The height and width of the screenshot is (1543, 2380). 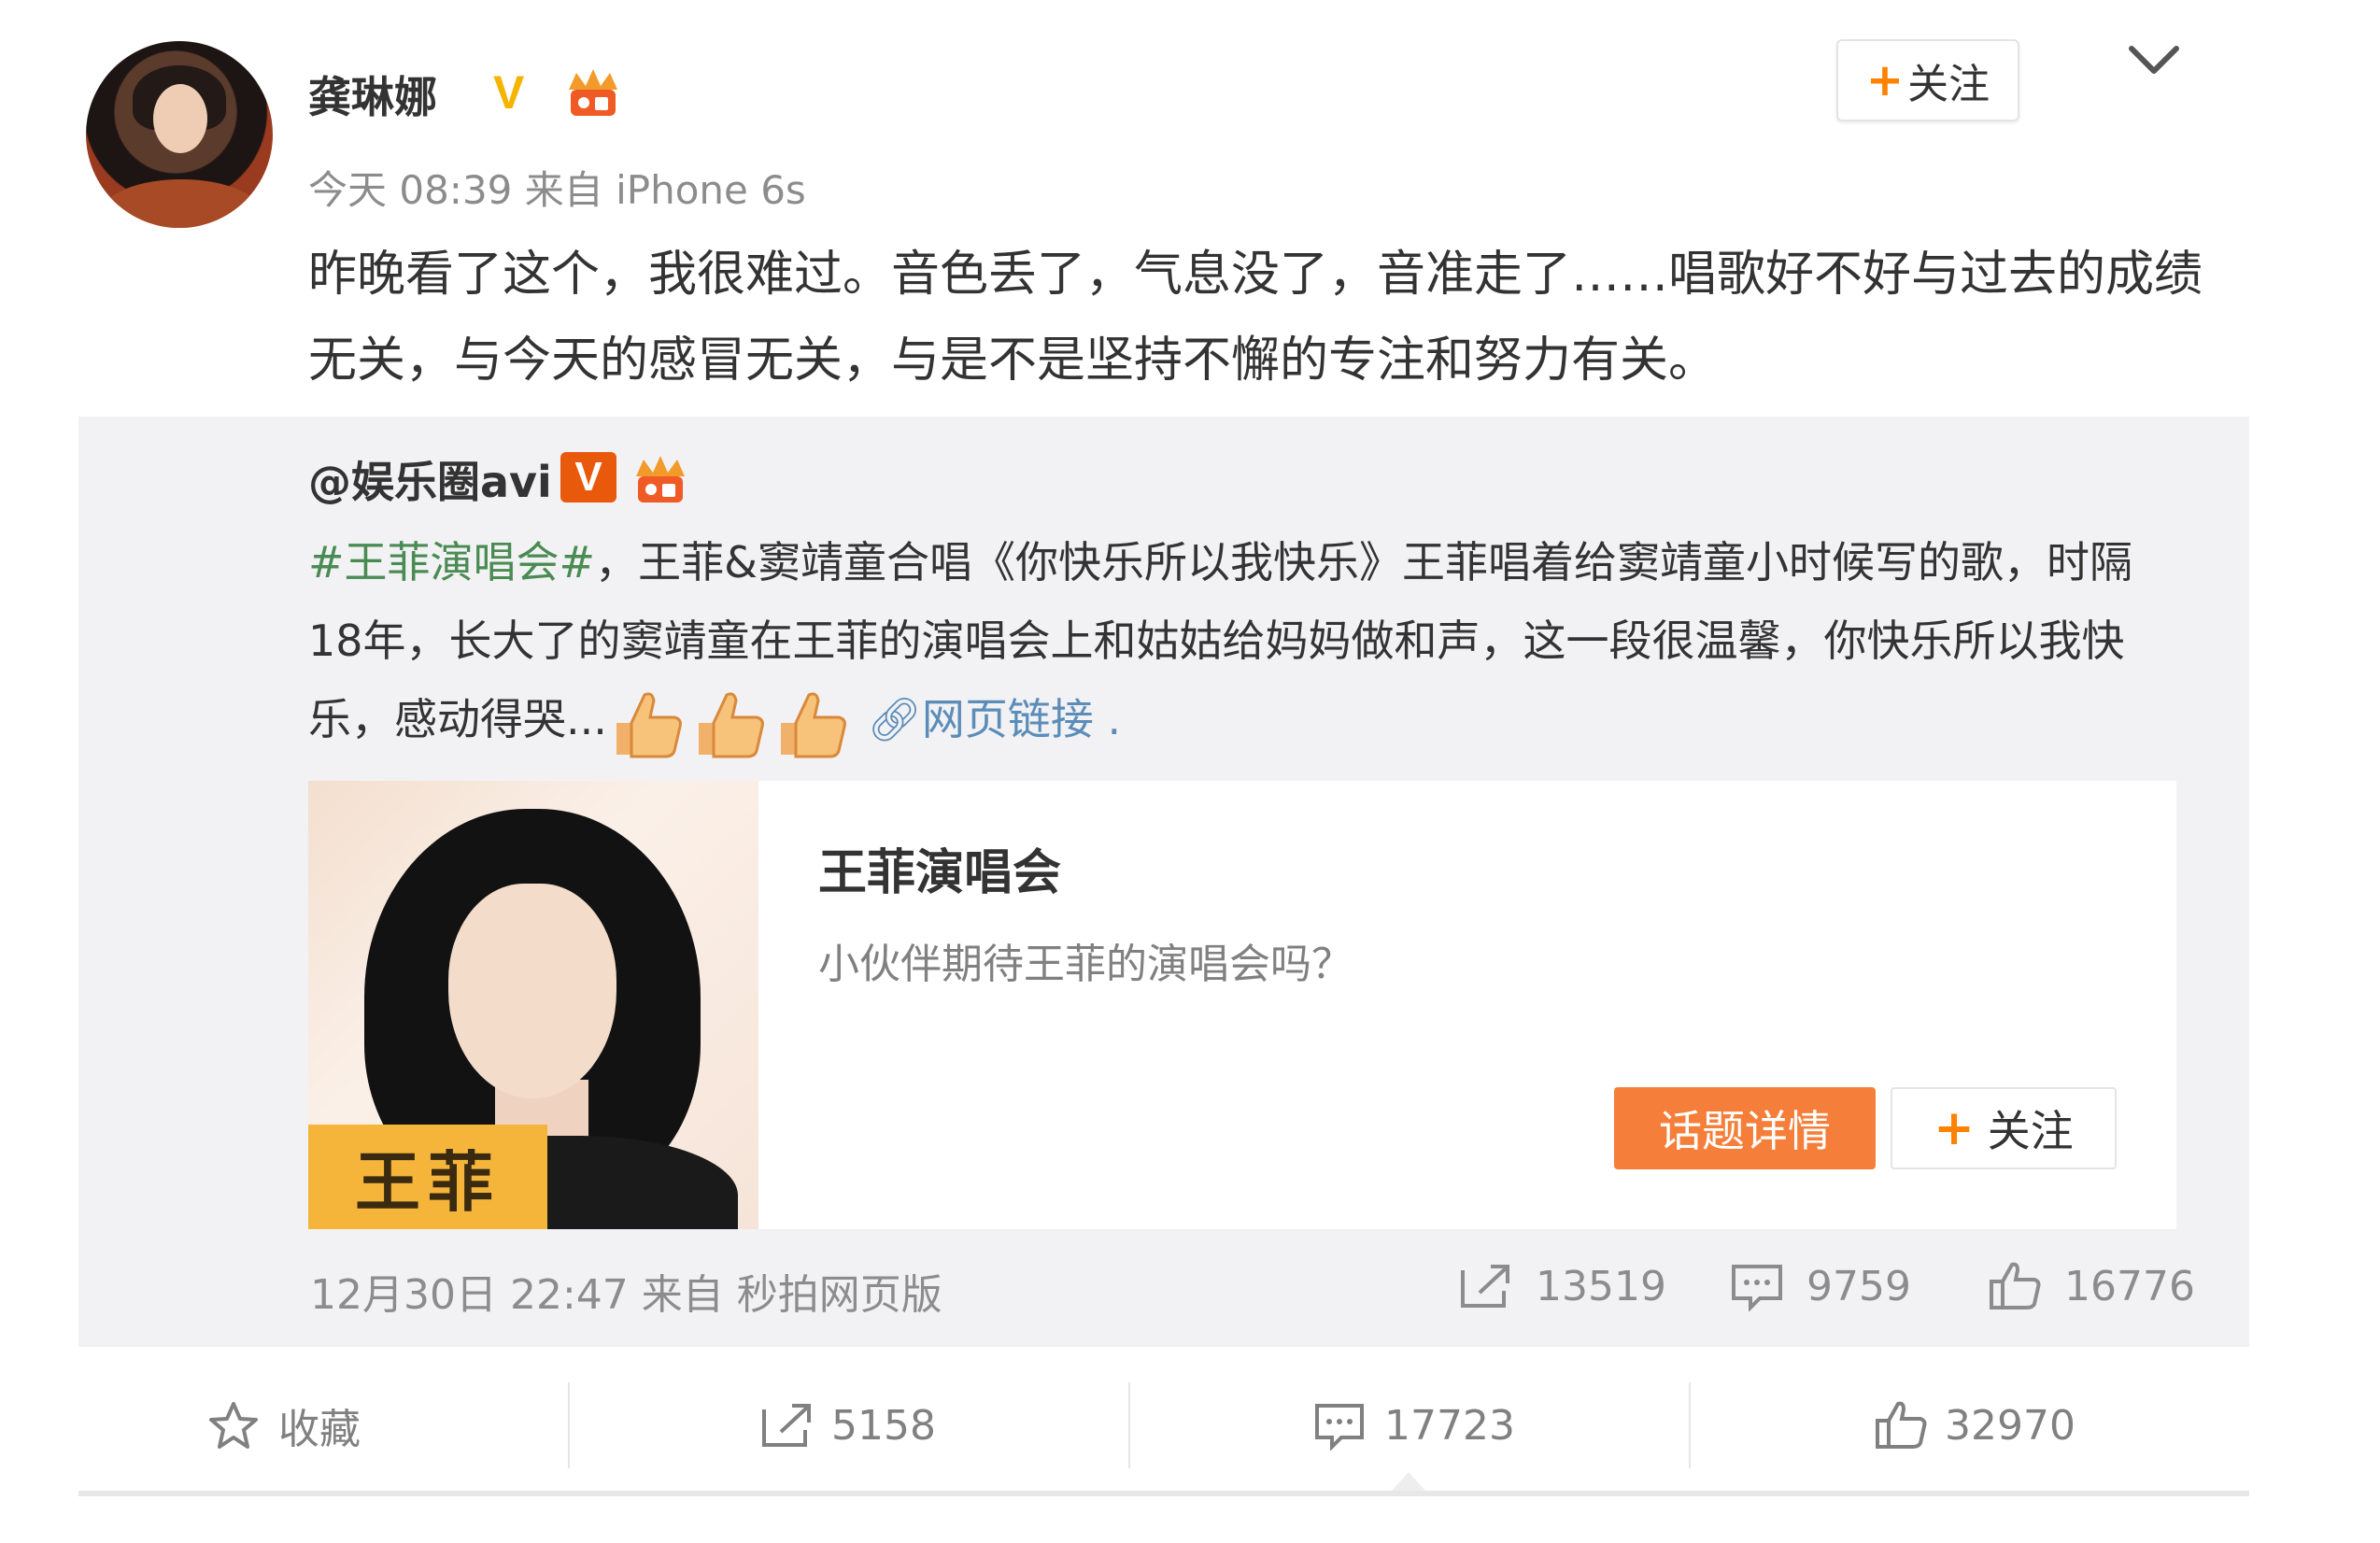 I want to click on share-count: 5158, so click(x=883, y=1425).